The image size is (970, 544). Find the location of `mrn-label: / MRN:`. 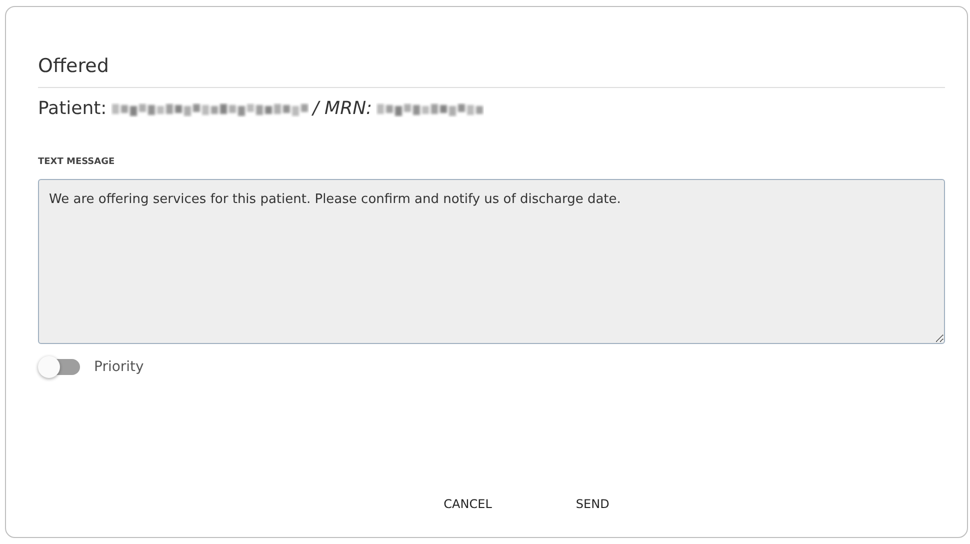

mrn-label: / MRN: is located at coordinates (342, 108).